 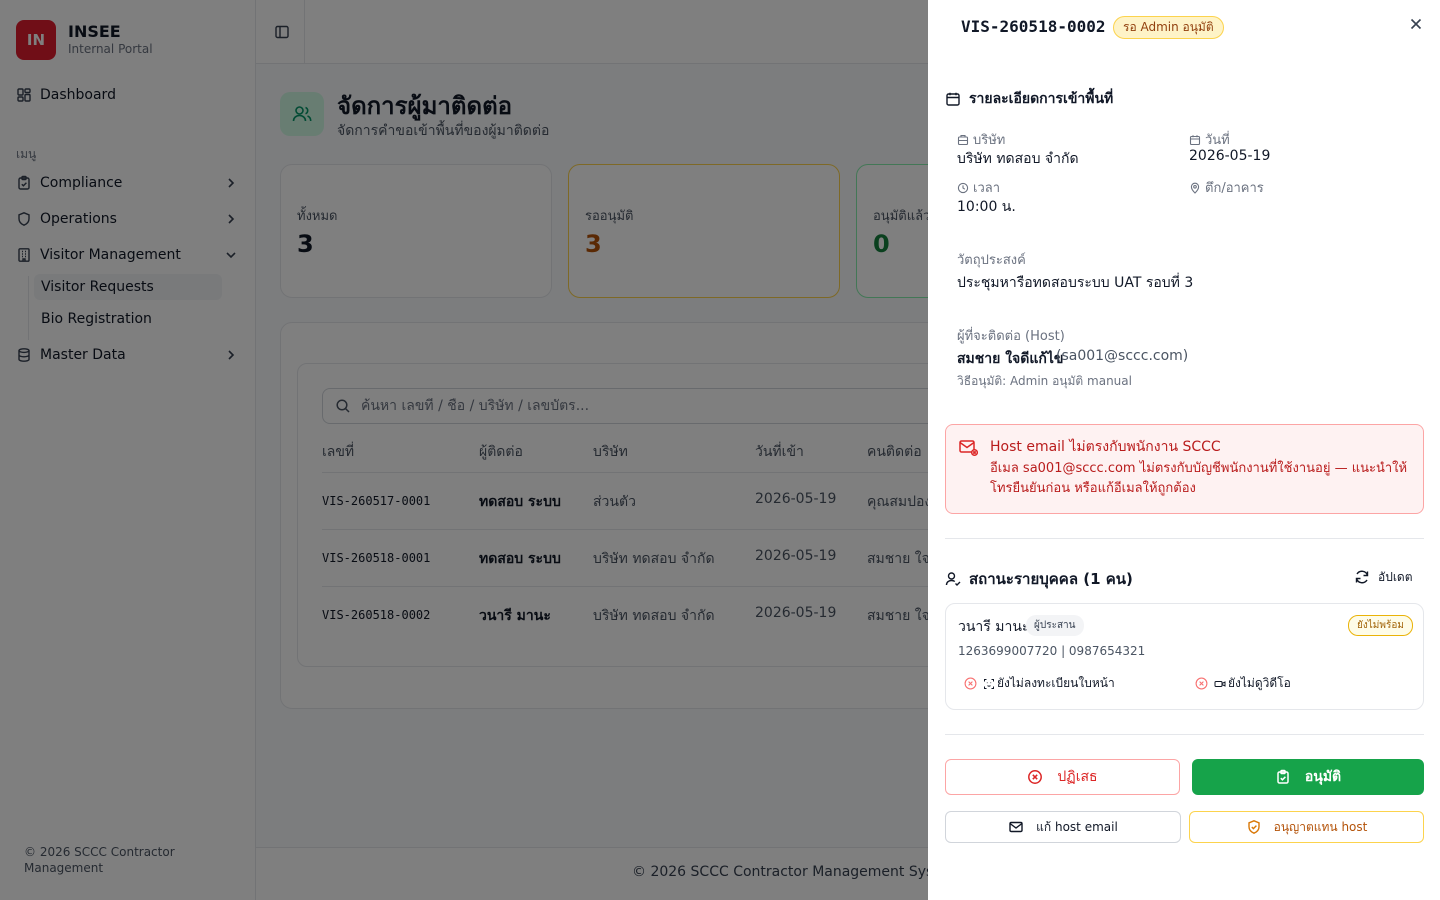 What do you see at coordinates (1011, 336) in the screenshot?
I see `host-label: ผู้ที่จะติดต่อ (Host)` at bounding box center [1011, 336].